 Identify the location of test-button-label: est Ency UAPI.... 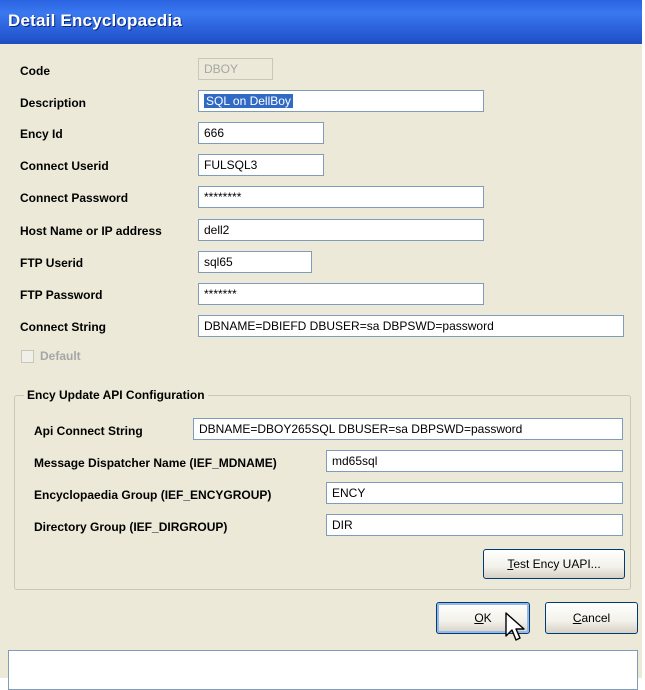
(557, 564).